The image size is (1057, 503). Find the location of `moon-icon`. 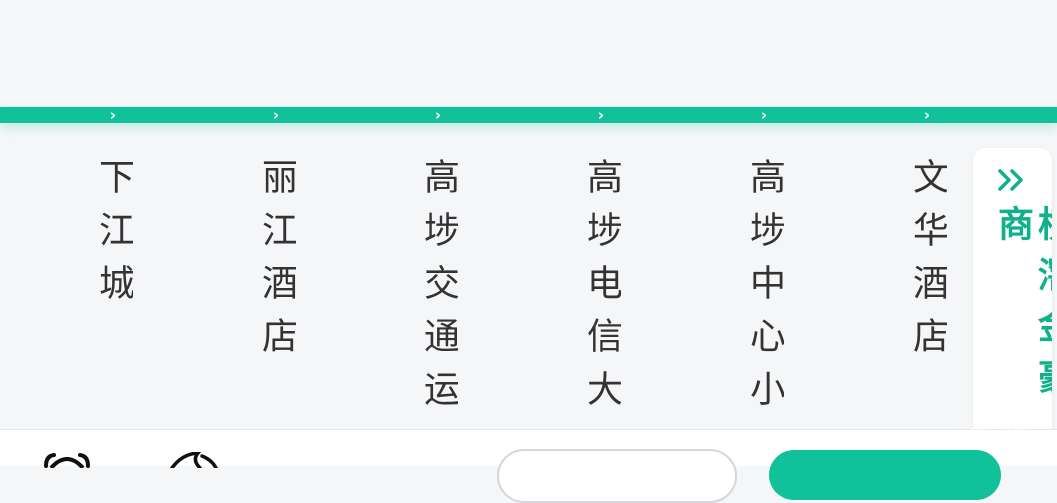

moon-icon is located at coordinates (193, 460).